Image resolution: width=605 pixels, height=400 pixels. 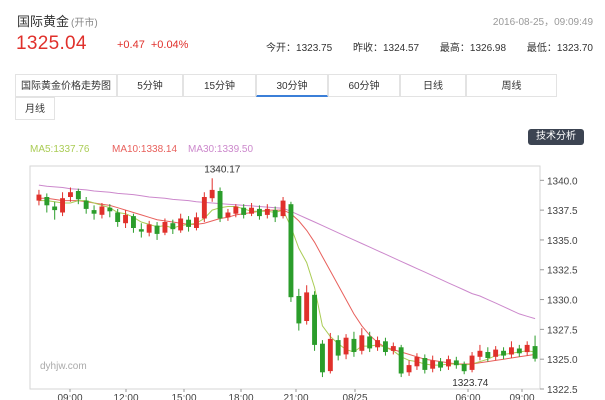 What do you see at coordinates (511, 85) in the screenshot?
I see `tab-weekly: 周线` at bounding box center [511, 85].